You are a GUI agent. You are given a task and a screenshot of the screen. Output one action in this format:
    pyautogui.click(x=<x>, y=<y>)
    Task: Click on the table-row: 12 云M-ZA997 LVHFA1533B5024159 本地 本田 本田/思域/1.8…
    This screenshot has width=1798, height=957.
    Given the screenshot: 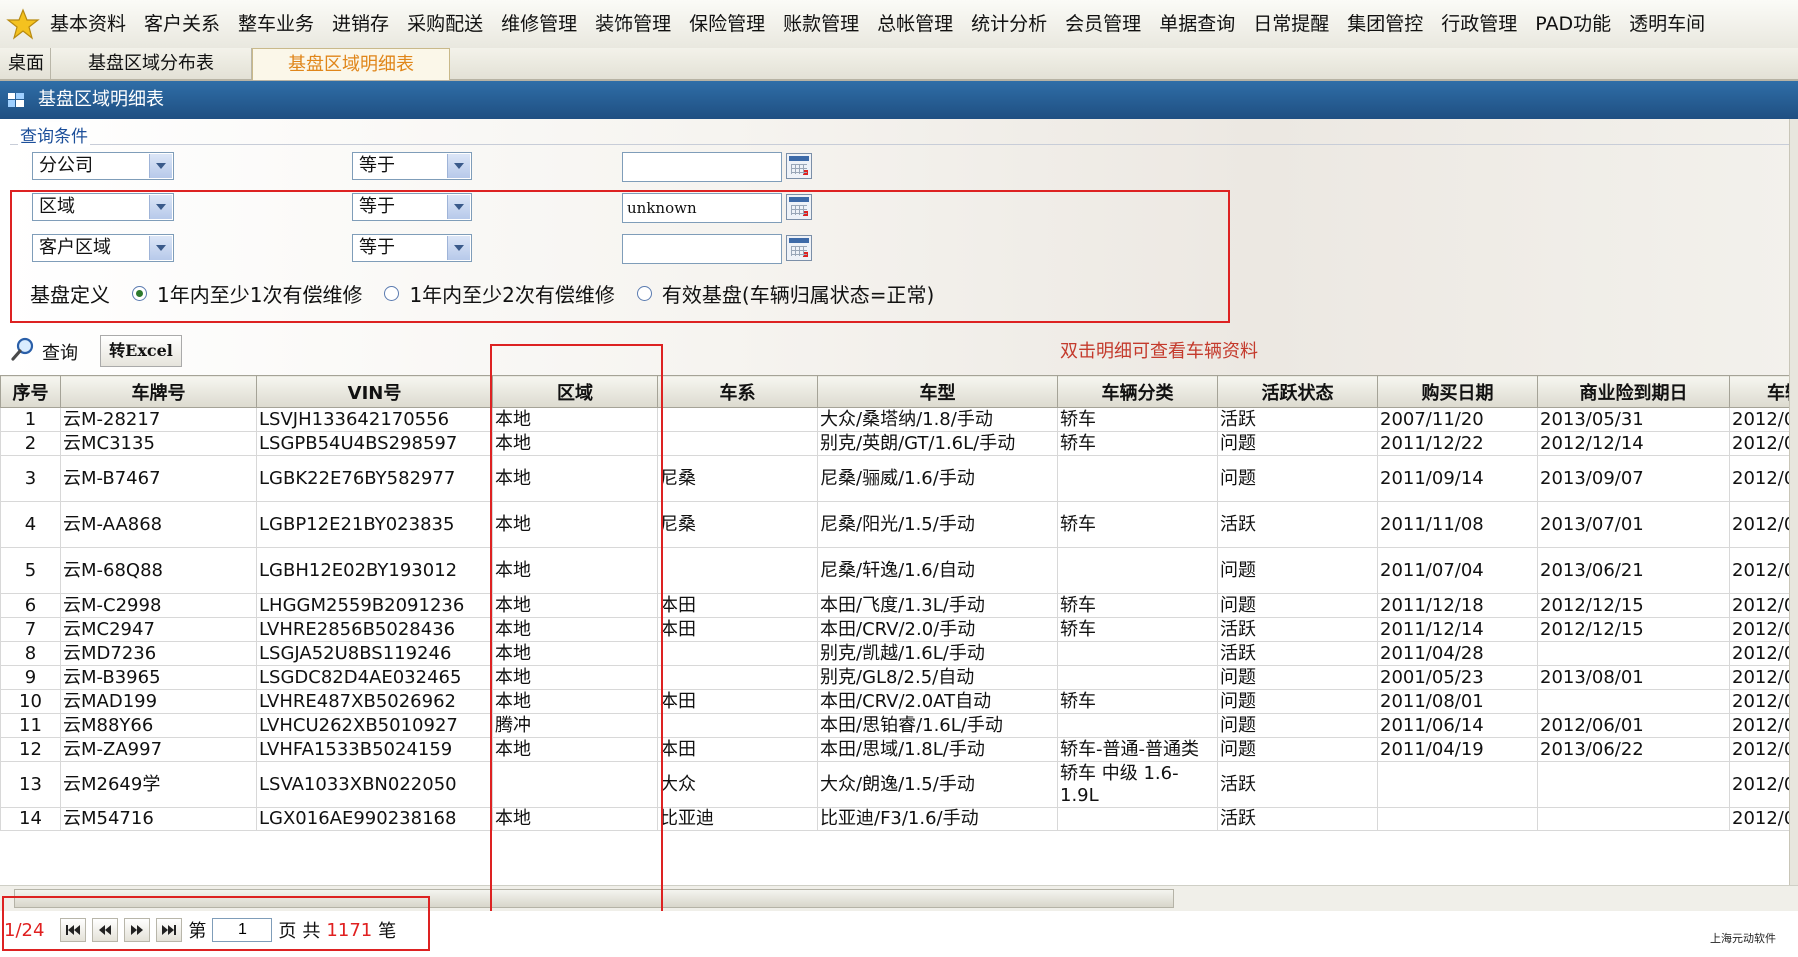 What is the action you would take?
    pyautogui.click(x=899, y=749)
    